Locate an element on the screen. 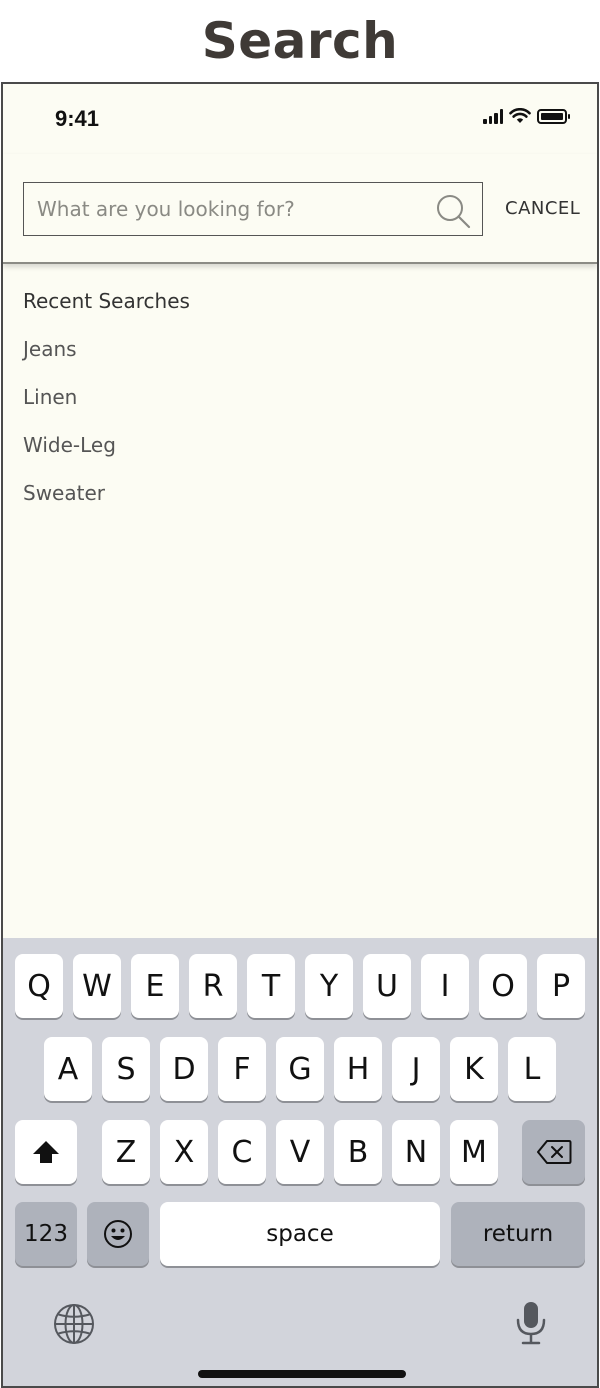 This screenshot has width=600, height=1388. recent-search-item: Wide-Leg is located at coordinates (293, 456).